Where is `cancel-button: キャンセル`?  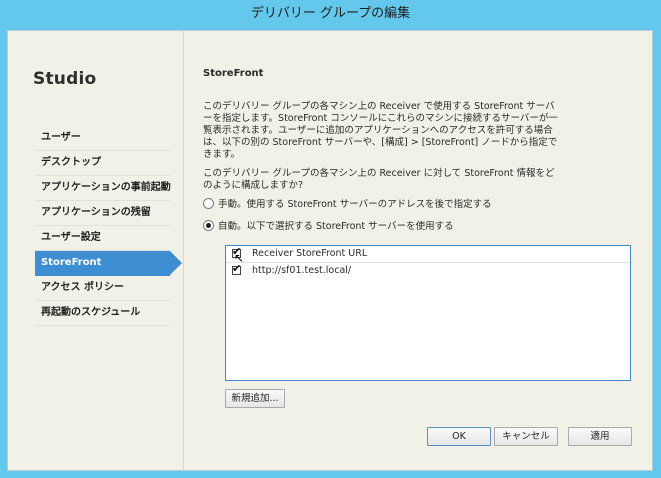
cancel-button: キャンセル is located at coordinates (526, 436).